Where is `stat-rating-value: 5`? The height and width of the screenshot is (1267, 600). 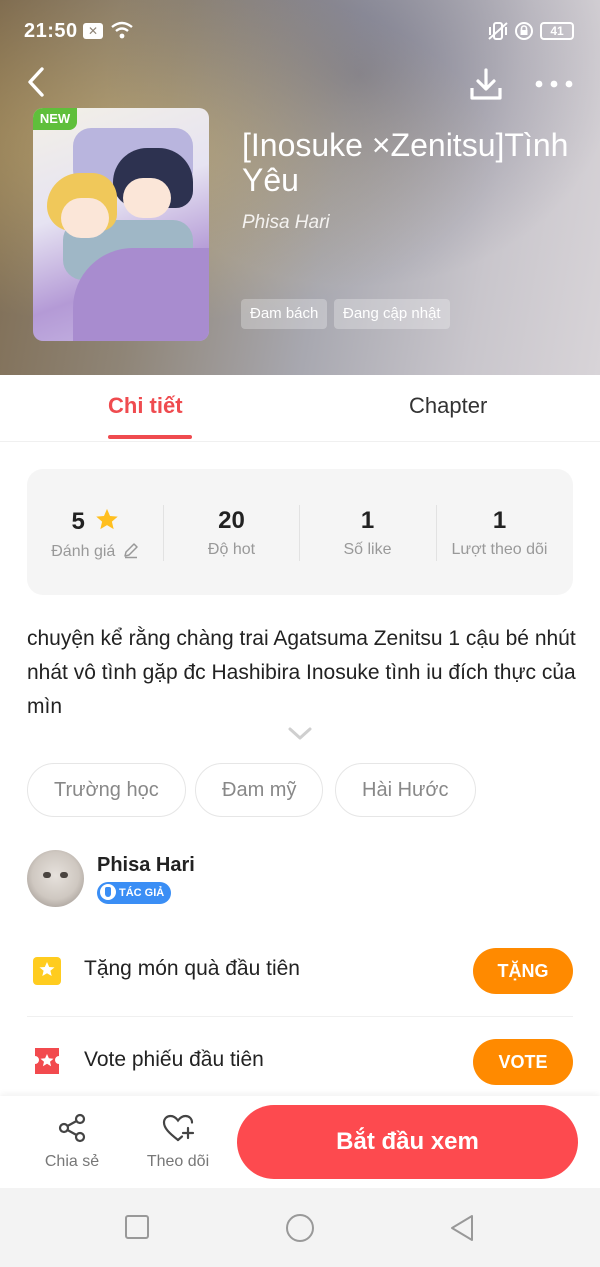 stat-rating-value: 5 is located at coordinates (95, 521).